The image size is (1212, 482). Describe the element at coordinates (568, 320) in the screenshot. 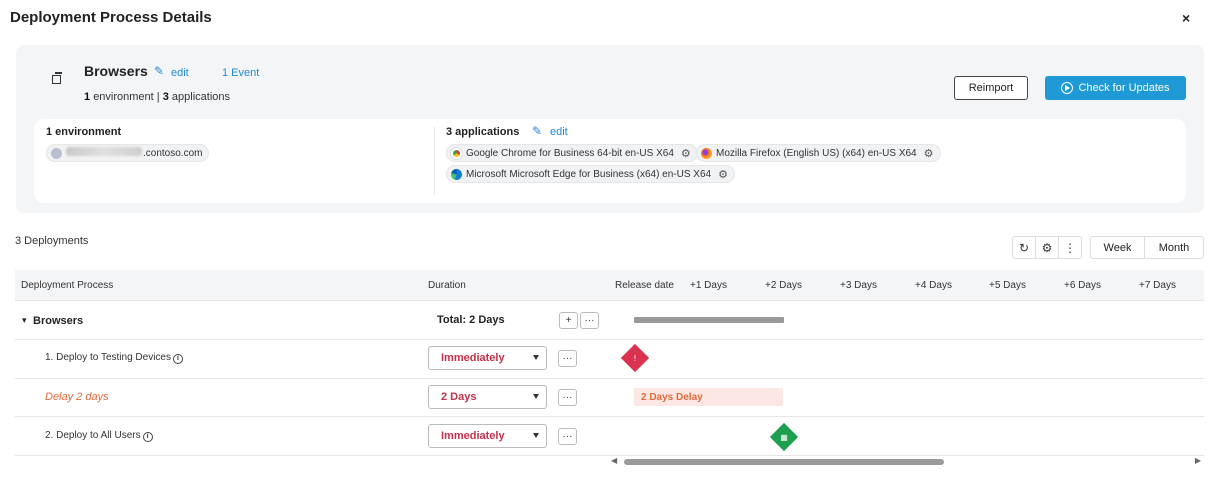

I see `add-step-button: +` at that location.